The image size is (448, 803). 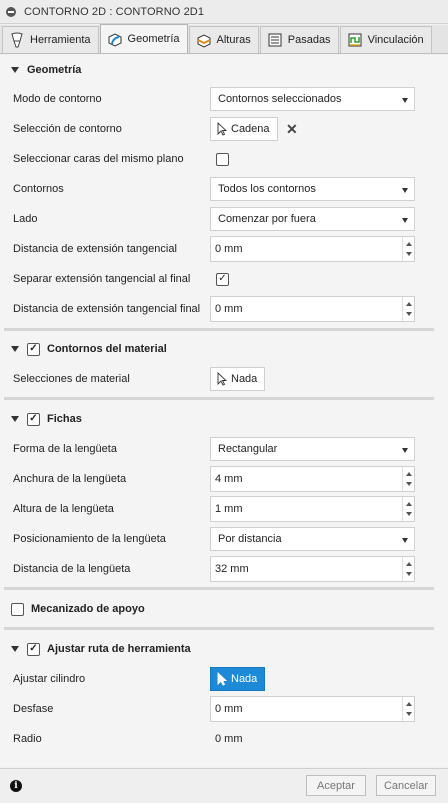 I want to click on seleccionar-caras-checkbox, so click(x=222, y=159).